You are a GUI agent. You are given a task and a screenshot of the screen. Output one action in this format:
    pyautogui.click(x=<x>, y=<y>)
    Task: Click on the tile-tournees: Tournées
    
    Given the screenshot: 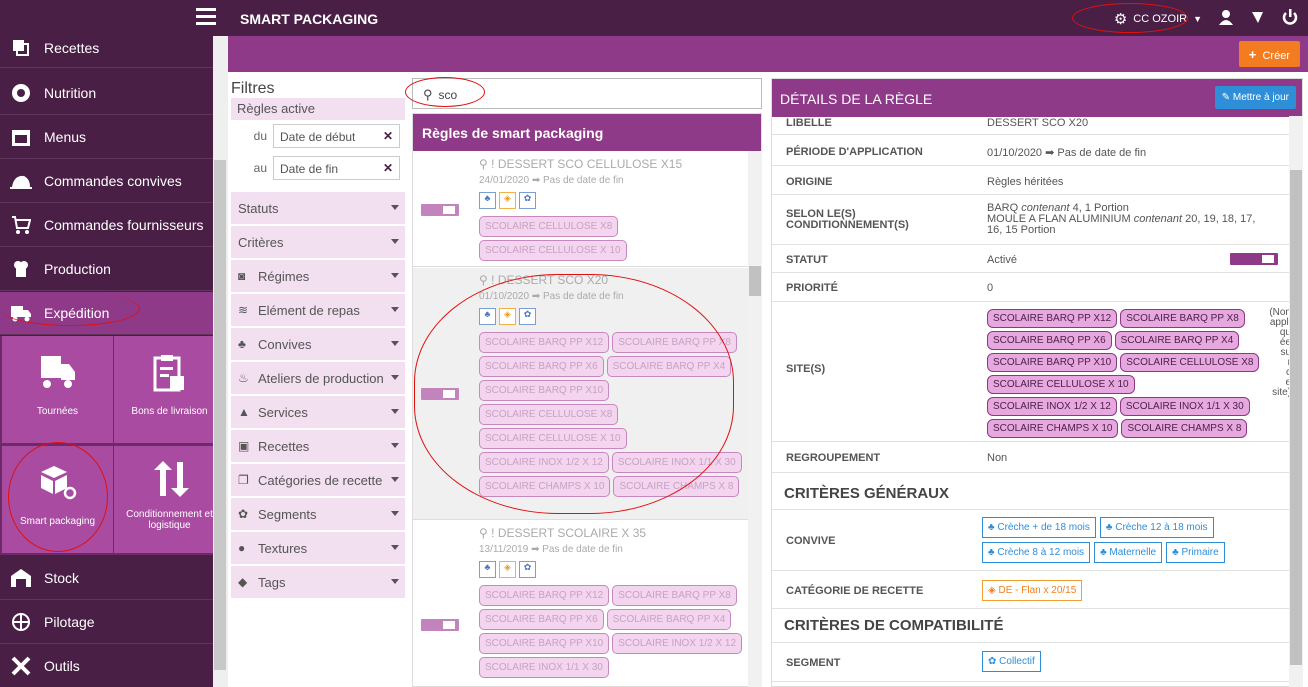 What is the action you would take?
    pyautogui.click(x=57, y=389)
    